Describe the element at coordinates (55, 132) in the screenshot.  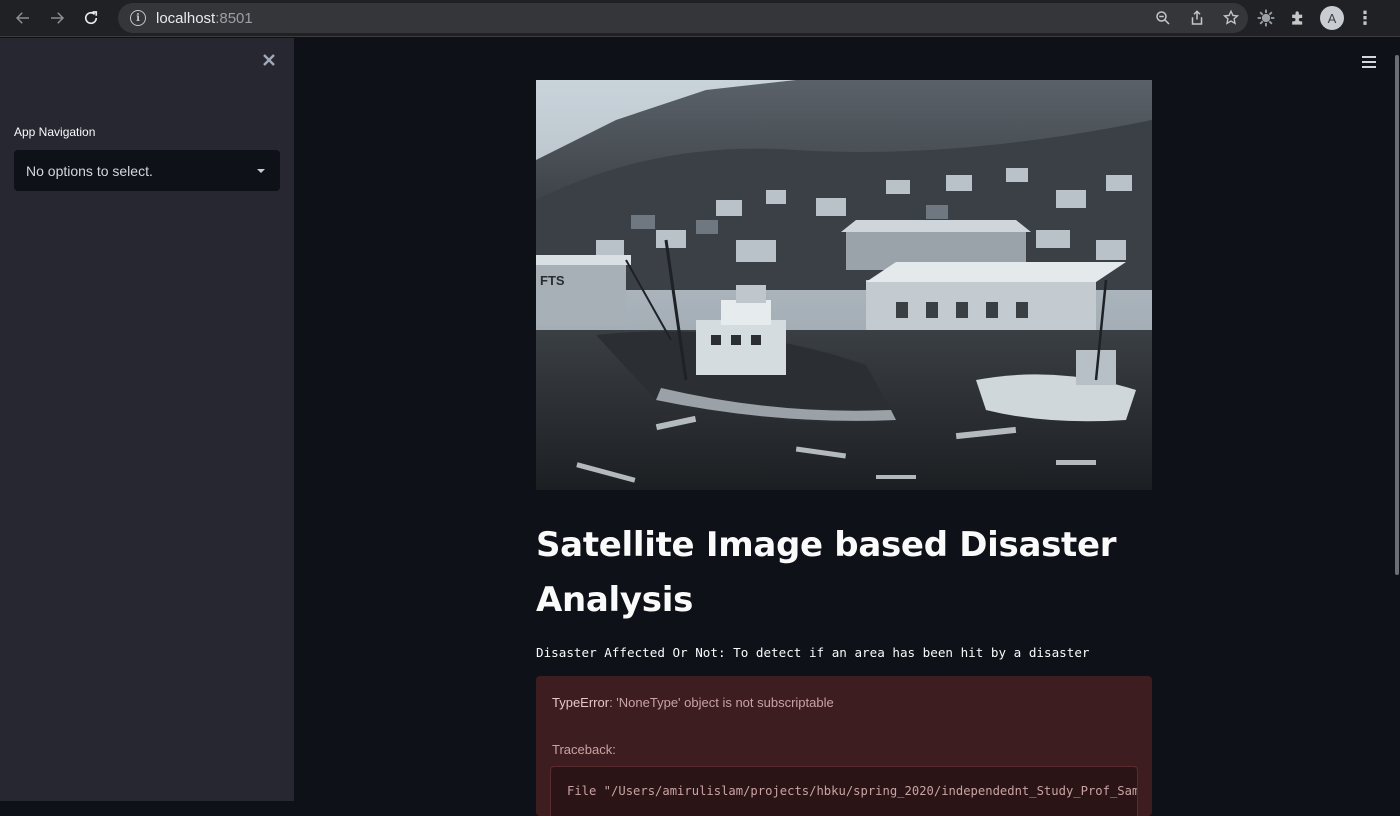
I see `app-navigation-label: App Navigation` at that location.